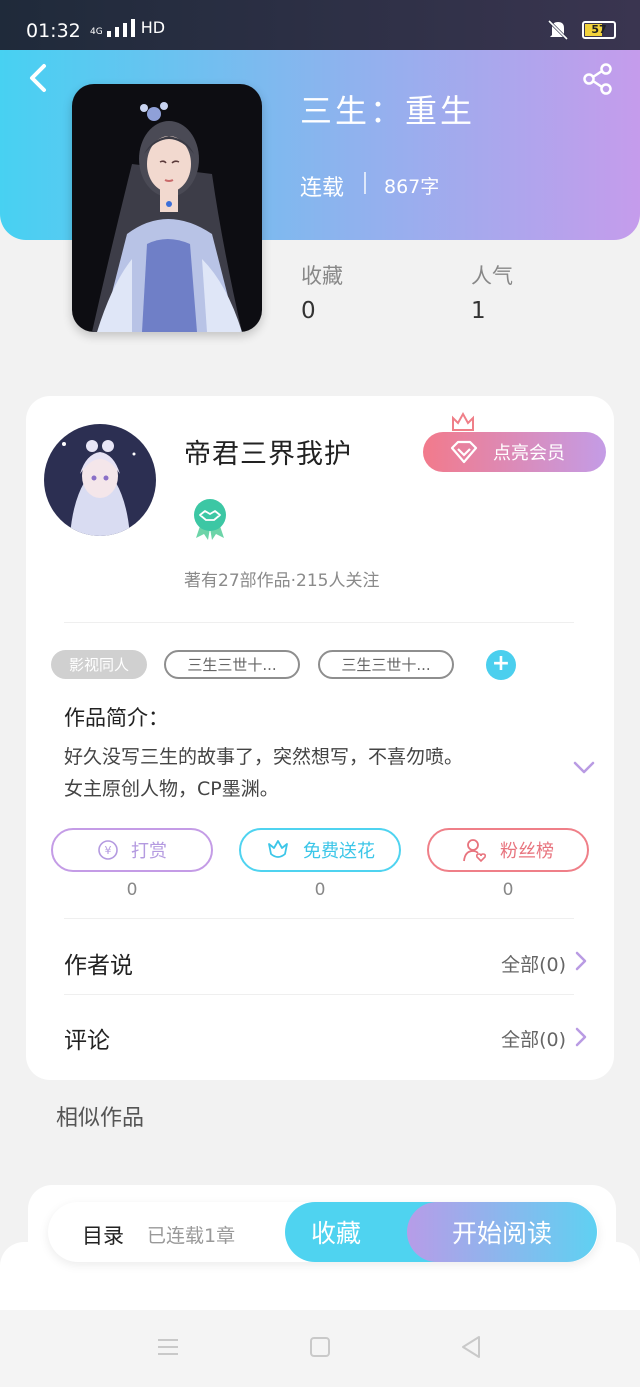  What do you see at coordinates (475, 851) in the screenshot?
I see `fan-heart-icon` at bounding box center [475, 851].